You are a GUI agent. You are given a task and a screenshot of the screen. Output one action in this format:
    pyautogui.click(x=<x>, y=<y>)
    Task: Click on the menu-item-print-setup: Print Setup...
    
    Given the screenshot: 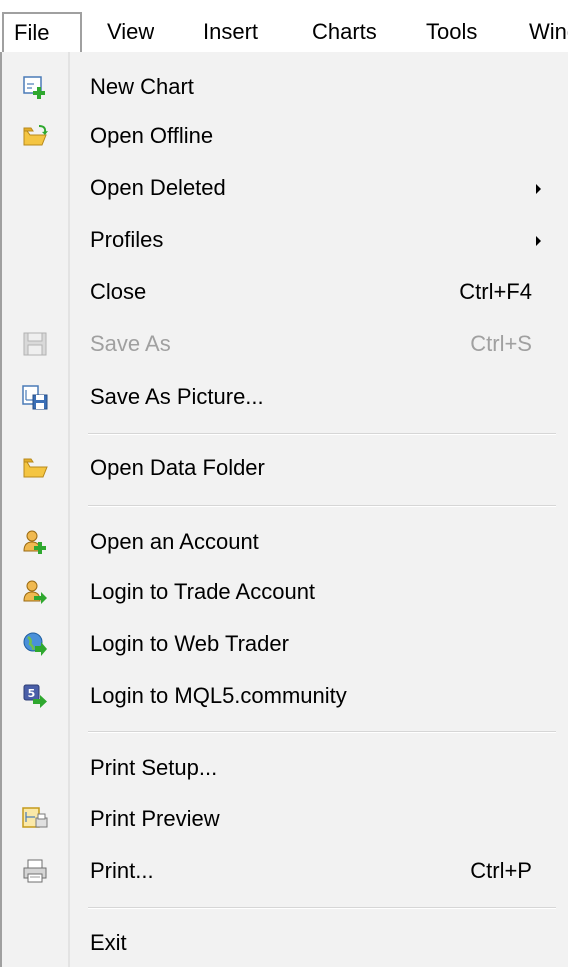 What is the action you would take?
    pyautogui.click(x=284, y=768)
    